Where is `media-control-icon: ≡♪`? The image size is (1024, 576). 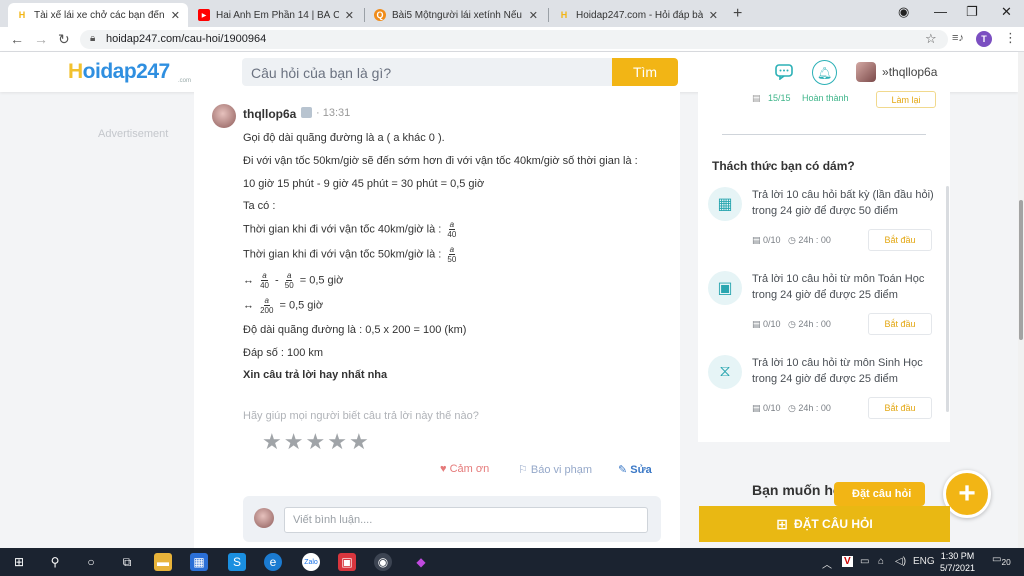
media-control-icon: ≡♪ is located at coordinates (958, 38).